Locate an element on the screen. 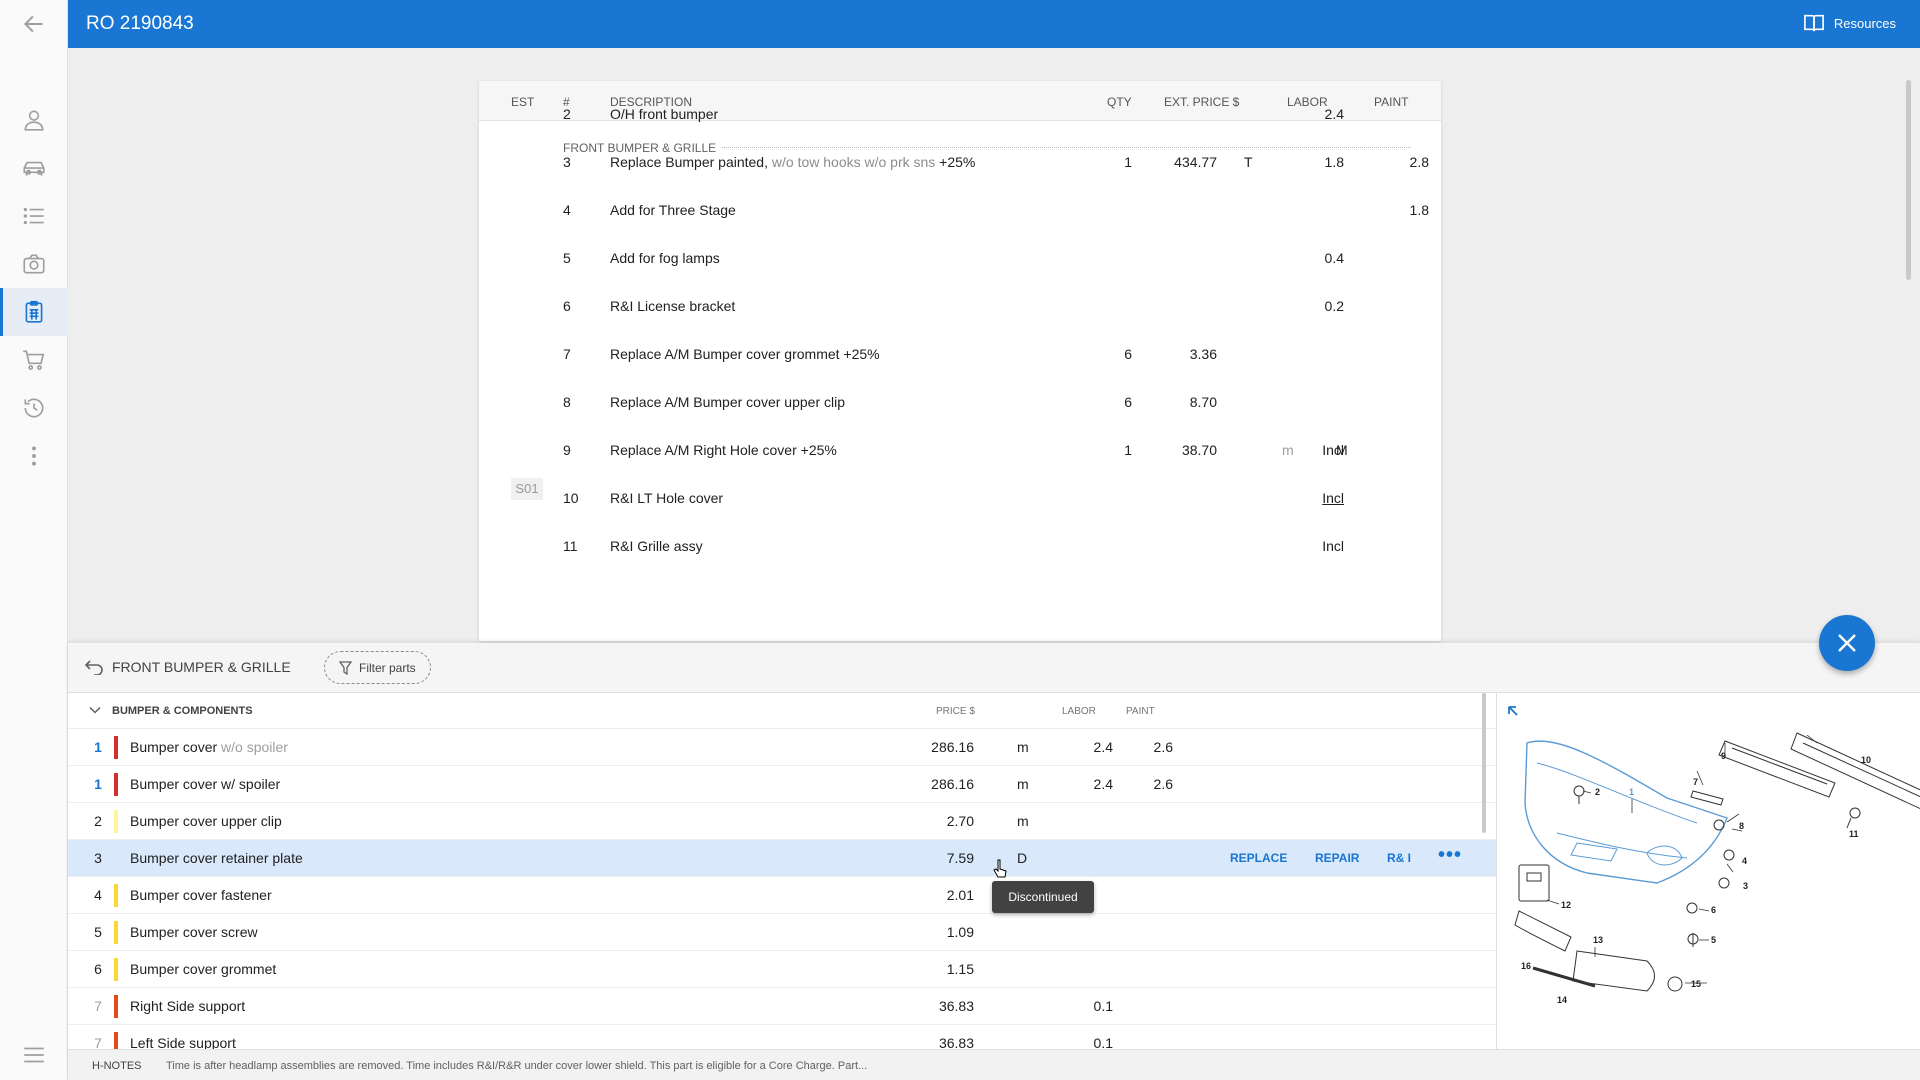 This screenshot has height=1080, width=1920. line-description: Replace A/M Bumper cover grommet +25% is located at coordinates (745, 354).